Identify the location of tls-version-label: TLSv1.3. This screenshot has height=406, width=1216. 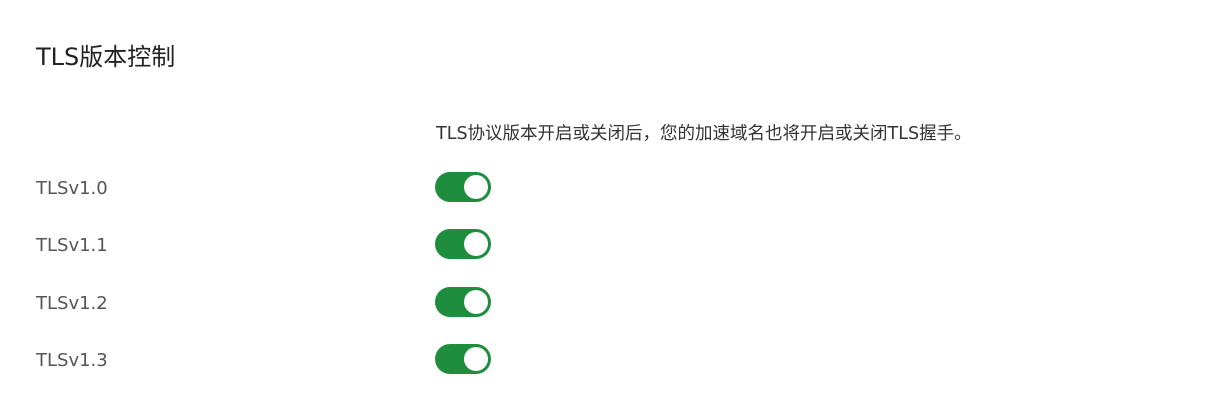
(72, 360).